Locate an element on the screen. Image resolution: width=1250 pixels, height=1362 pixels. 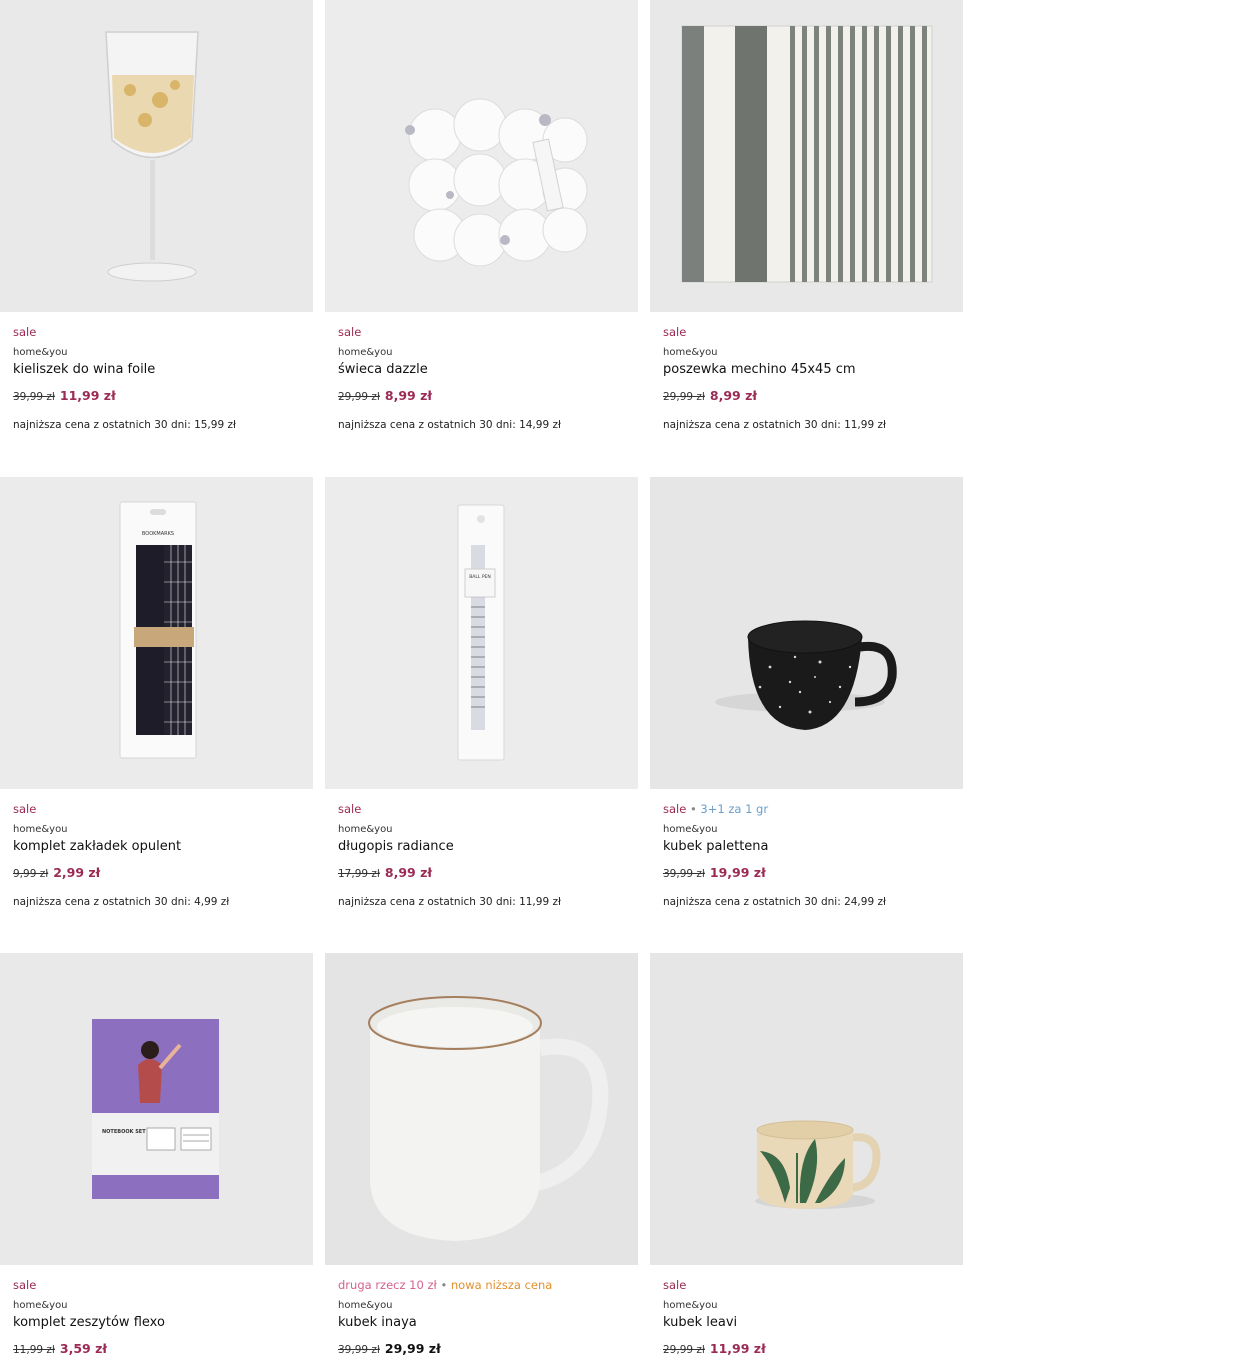
current-price: 11,99 zł is located at coordinates (87, 395).